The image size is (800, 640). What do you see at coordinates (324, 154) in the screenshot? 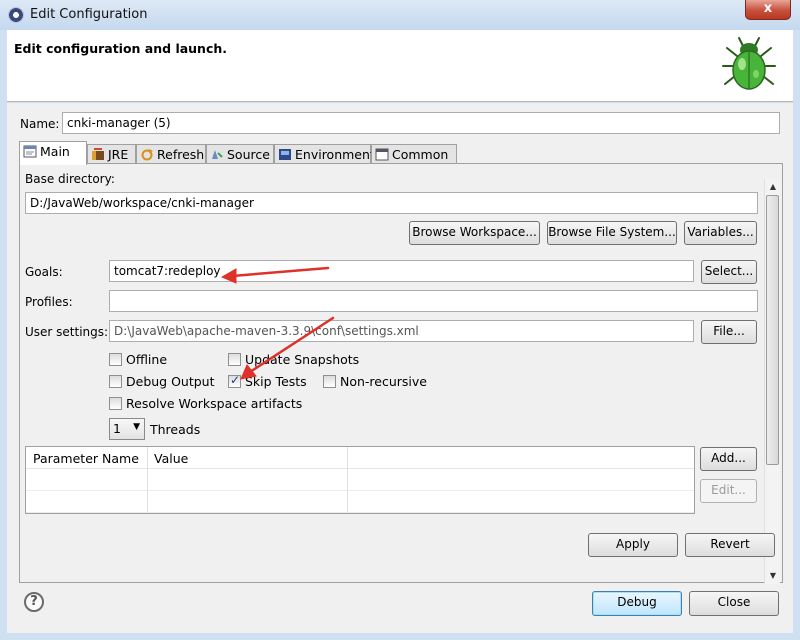
I see `tab-environment: Environment` at bounding box center [324, 154].